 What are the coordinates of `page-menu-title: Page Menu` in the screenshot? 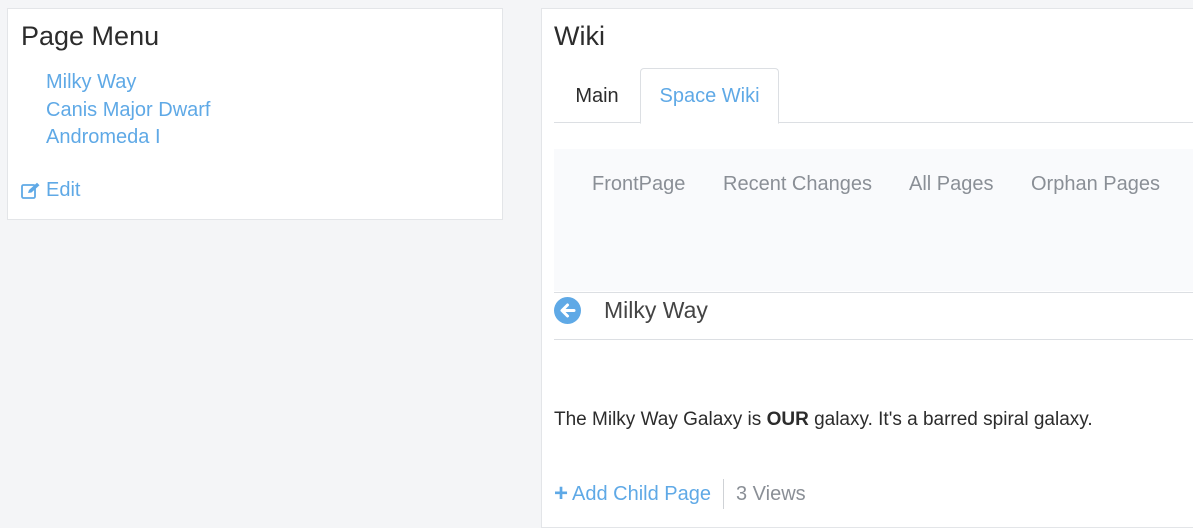 It's located at (90, 36).